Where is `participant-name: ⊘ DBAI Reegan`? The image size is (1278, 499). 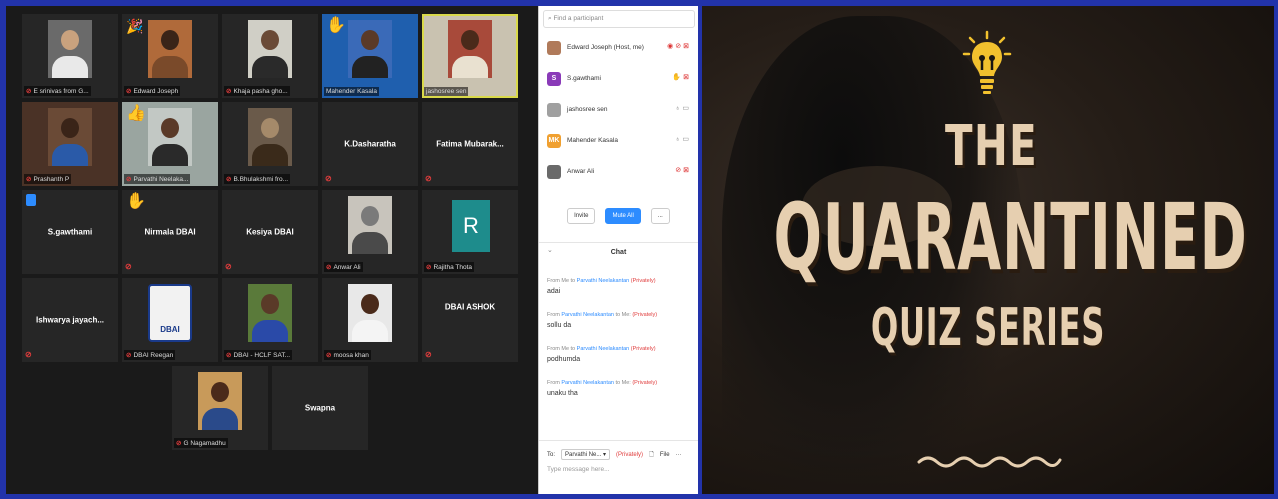
participant-name: ⊘ DBAI Reegan is located at coordinates (150, 355).